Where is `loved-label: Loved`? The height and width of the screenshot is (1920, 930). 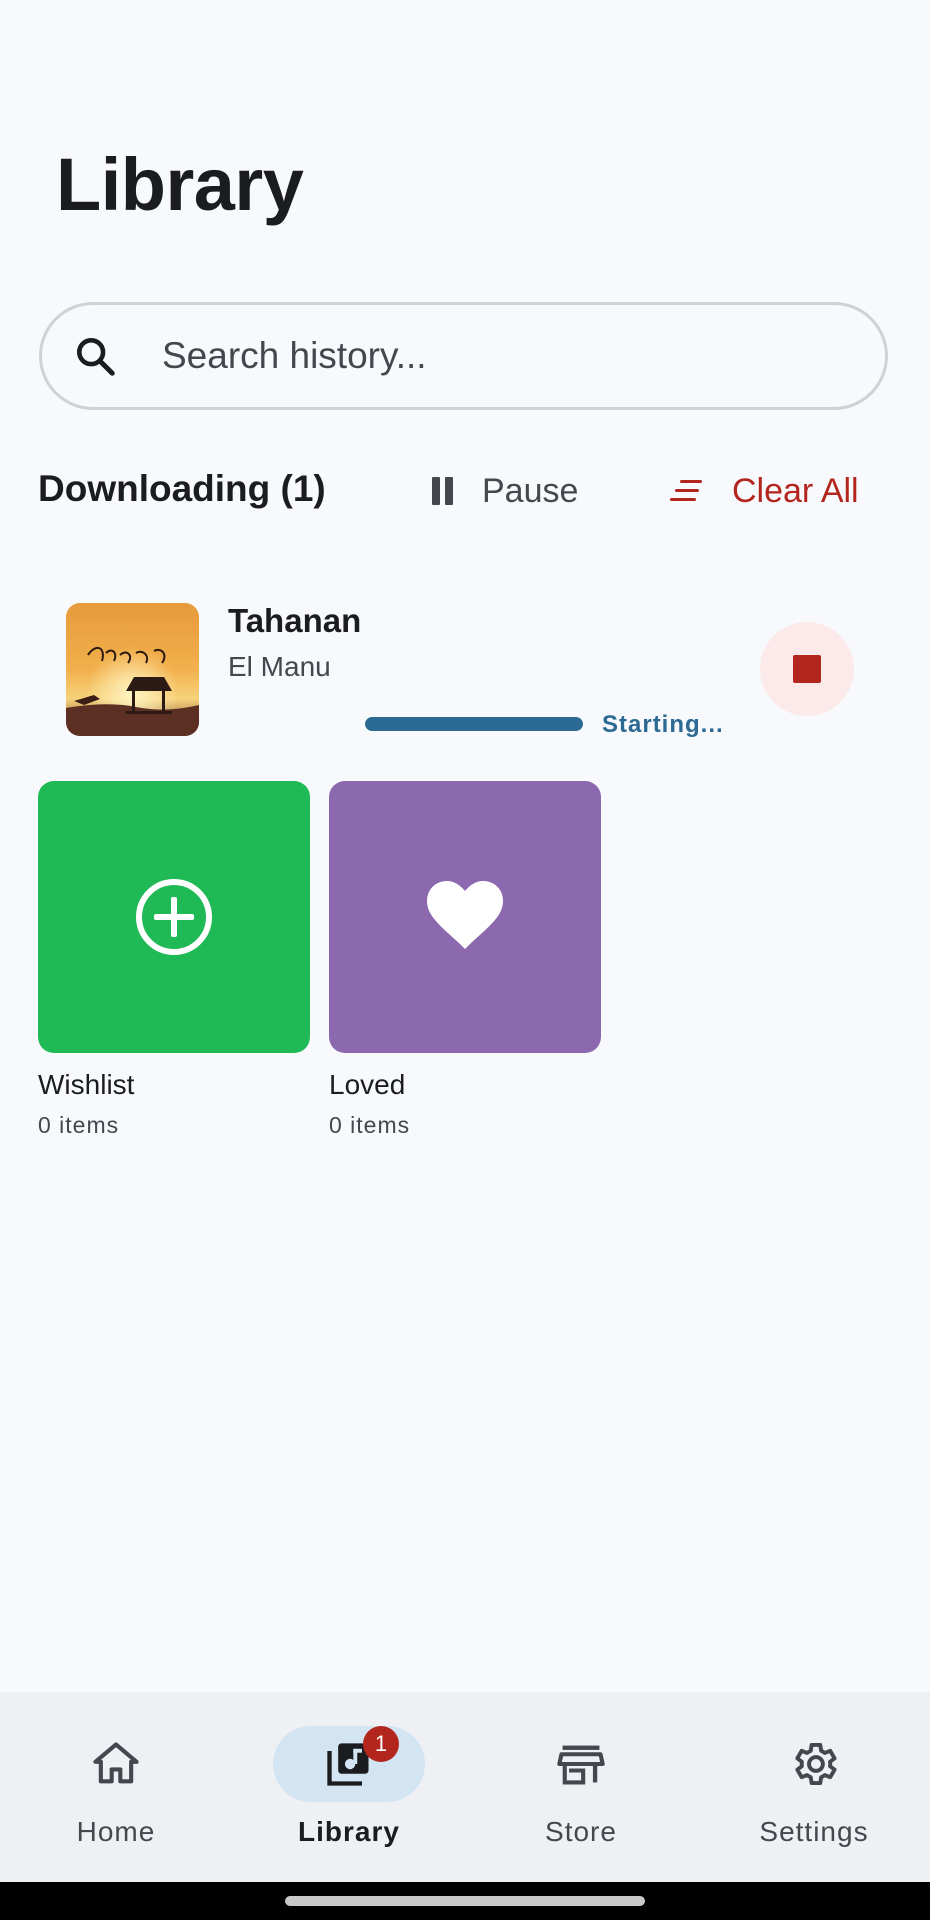 loved-label: Loved is located at coordinates (367, 1084).